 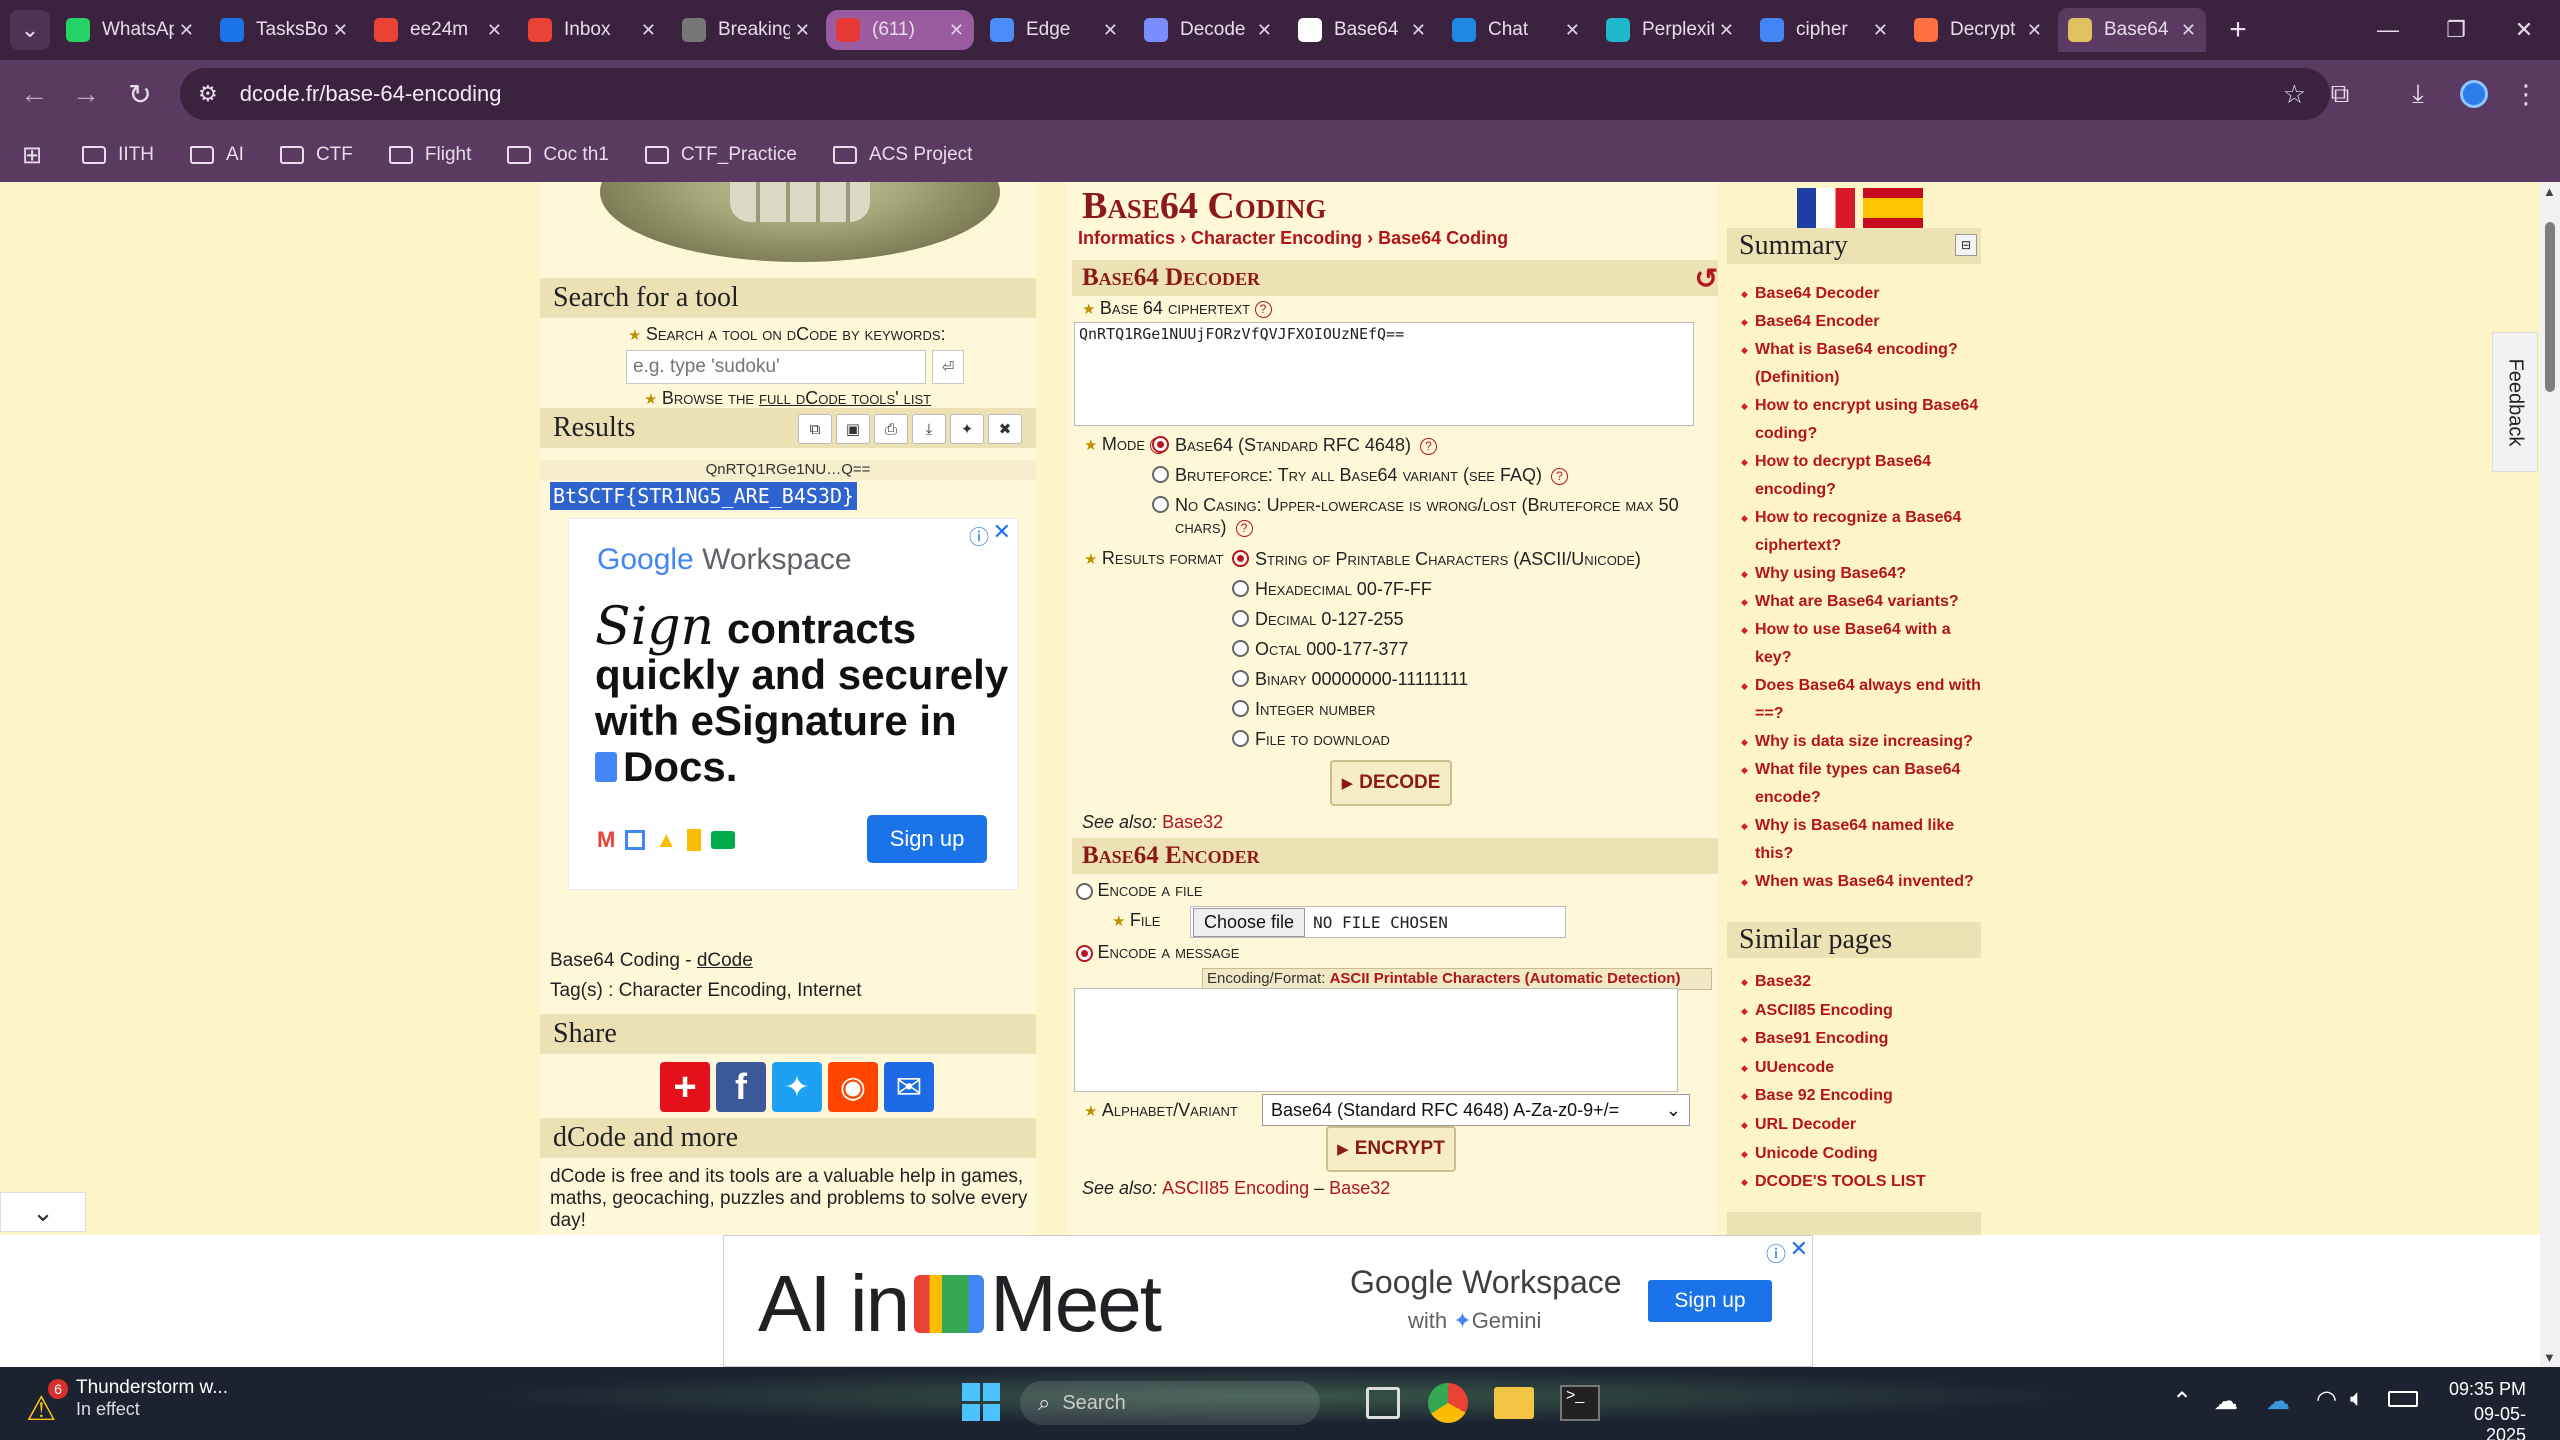 I want to click on tab-4: Breaking ✕, so click(x=746, y=30).